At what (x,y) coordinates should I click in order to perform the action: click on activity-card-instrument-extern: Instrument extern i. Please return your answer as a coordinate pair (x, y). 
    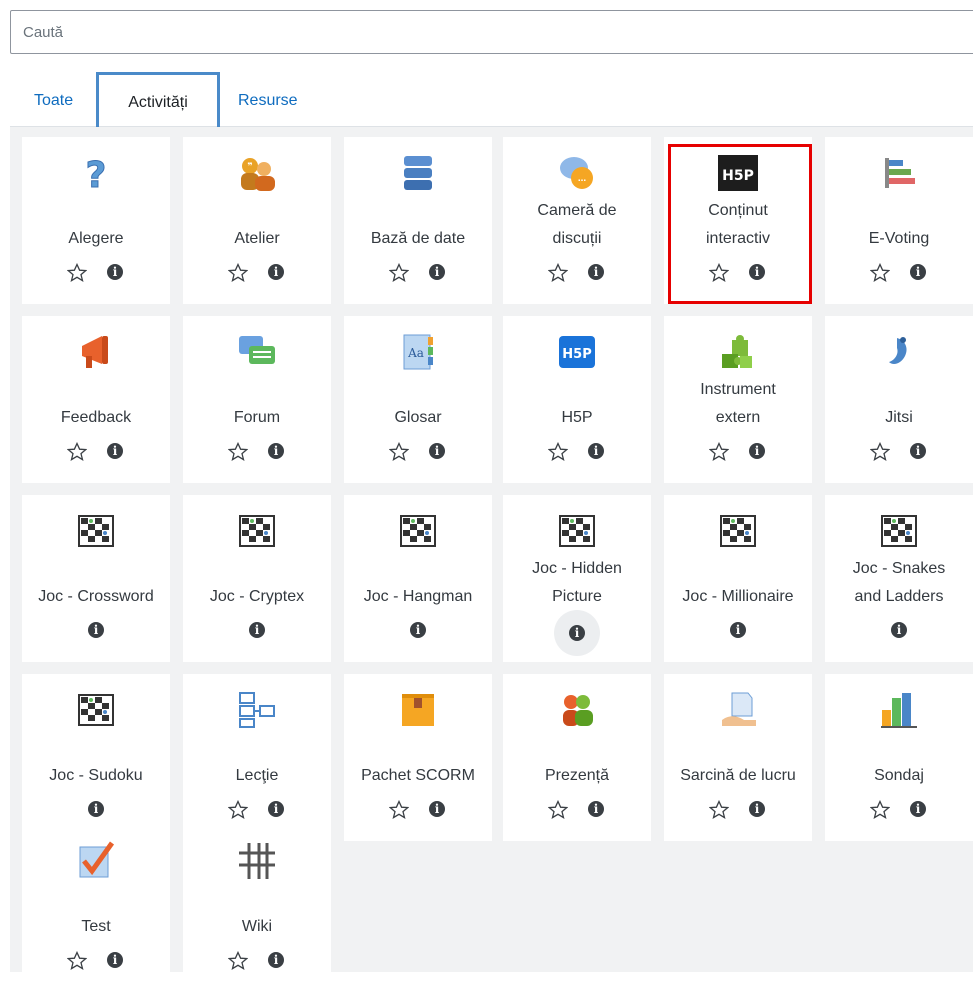
    Looking at the image, I should click on (738, 399).